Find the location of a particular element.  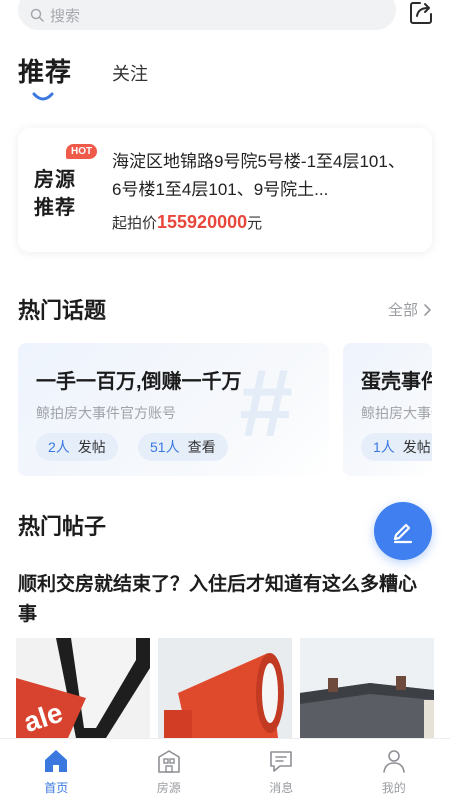

top-bar: 搜索 is located at coordinates (225, 20).